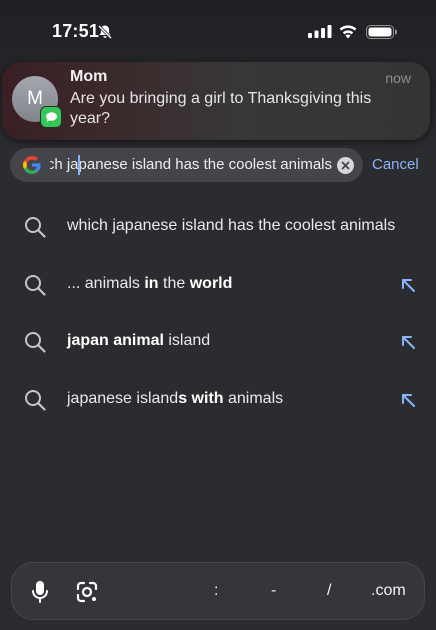  What do you see at coordinates (218, 30) in the screenshot?
I see `status-bar: 17:51` at bounding box center [218, 30].